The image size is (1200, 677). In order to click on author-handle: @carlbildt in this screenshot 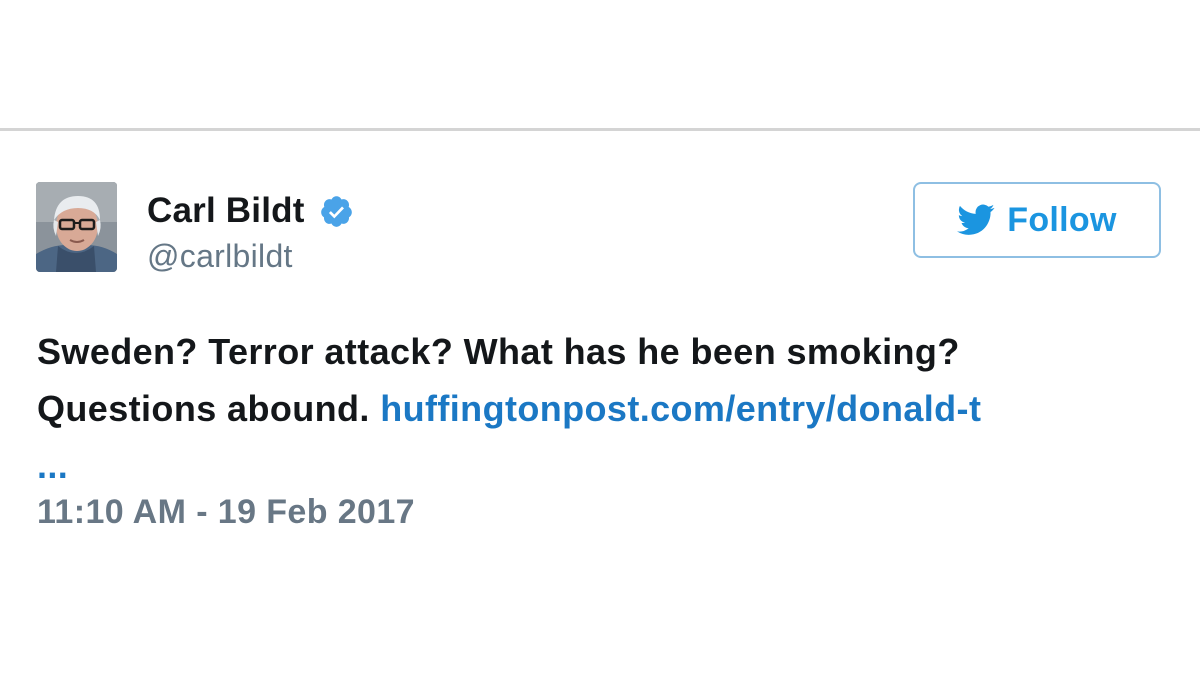, I will do `click(220, 256)`.